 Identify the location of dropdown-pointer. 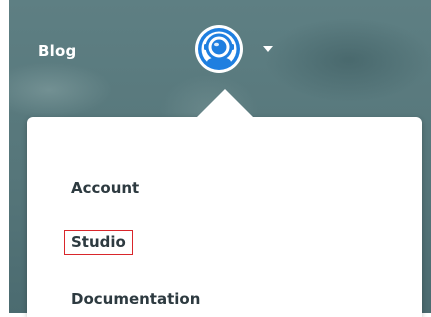
(225, 103).